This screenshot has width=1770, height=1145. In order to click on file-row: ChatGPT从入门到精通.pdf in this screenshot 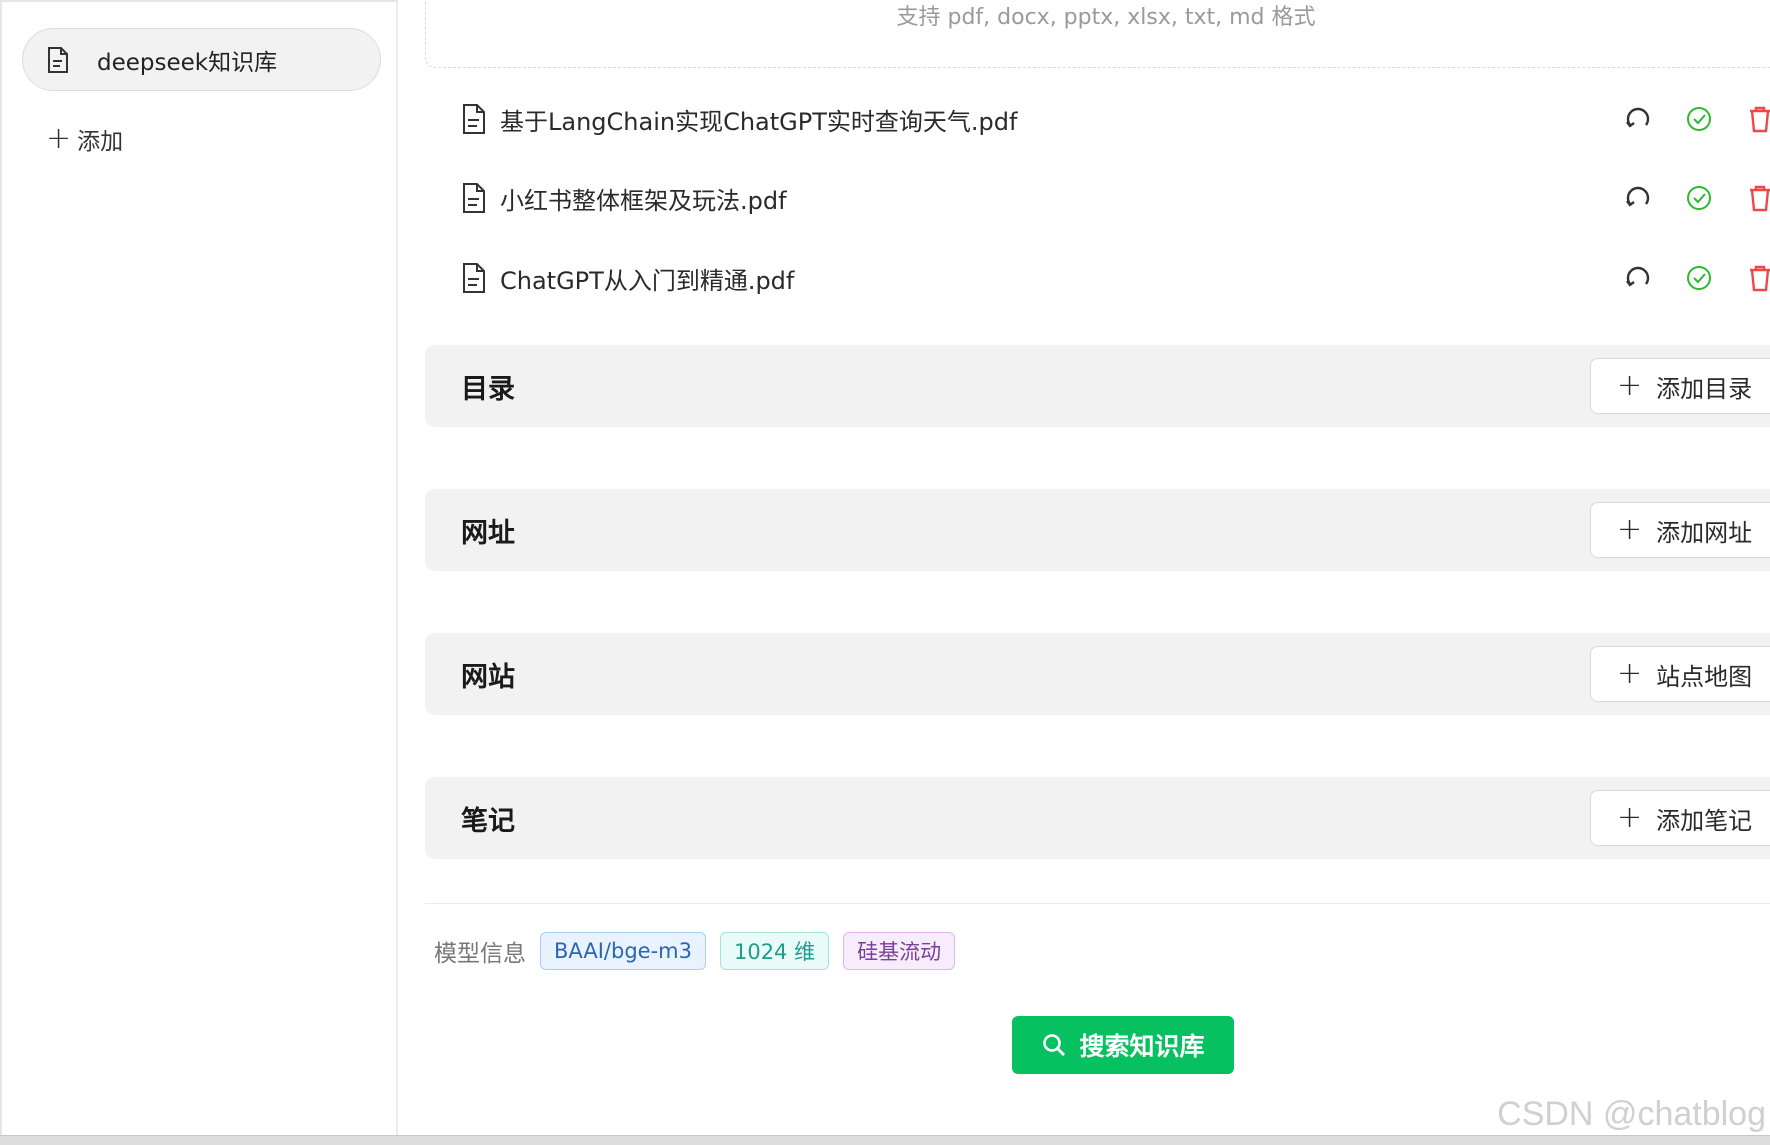, I will do `click(1116, 278)`.